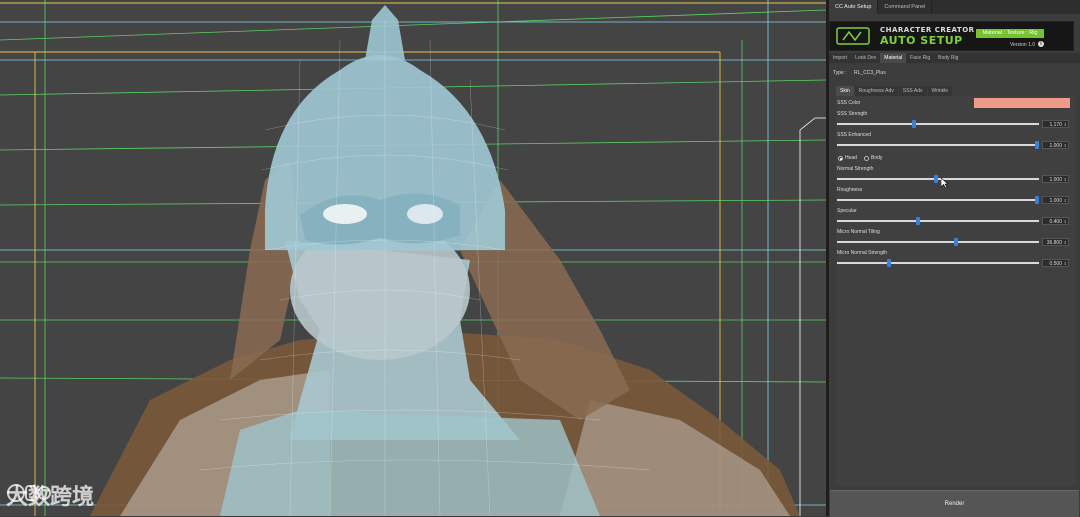 This screenshot has height=517, width=1080. I want to click on sss-strength-label: SSS Strength, so click(852, 114).